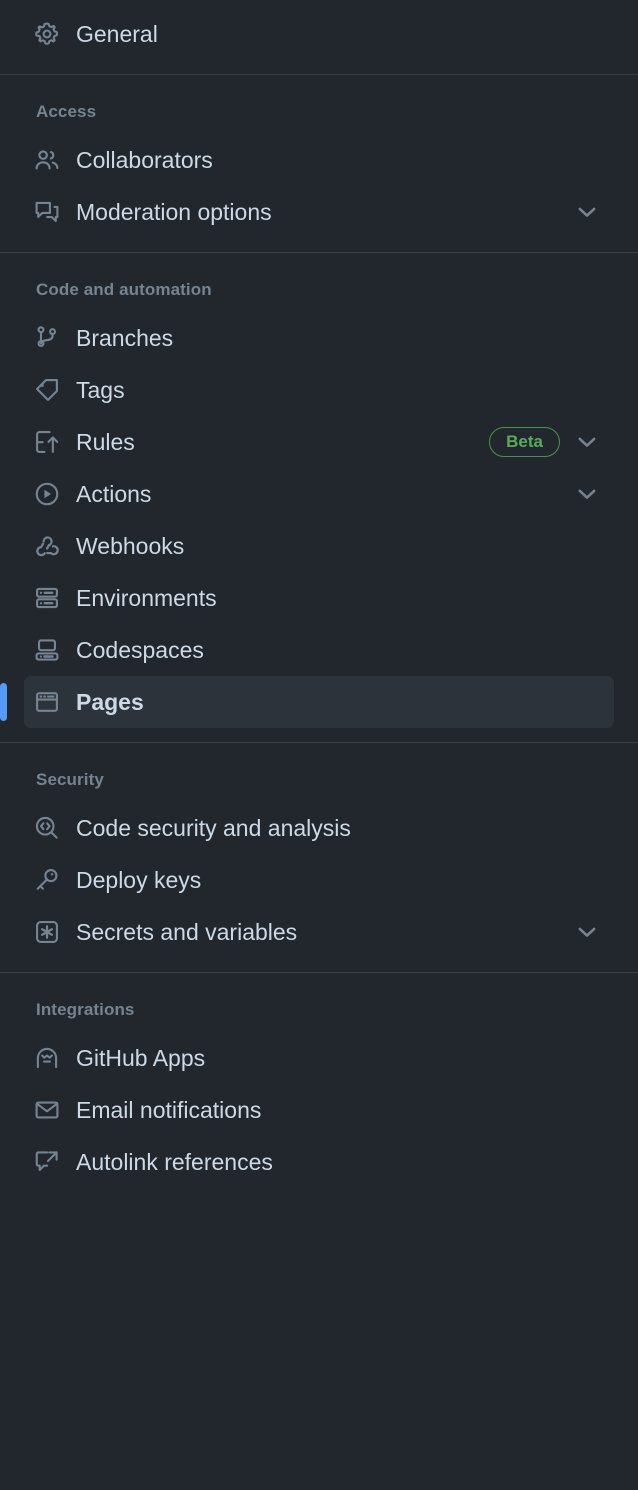  I want to click on sidebar-item-github-apps: GitHub Apps, so click(319, 1058).